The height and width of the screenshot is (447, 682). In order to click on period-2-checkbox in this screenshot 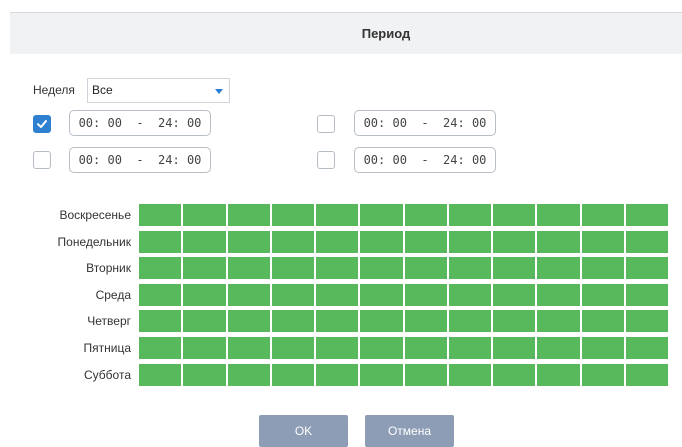, I will do `click(326, 124)`.